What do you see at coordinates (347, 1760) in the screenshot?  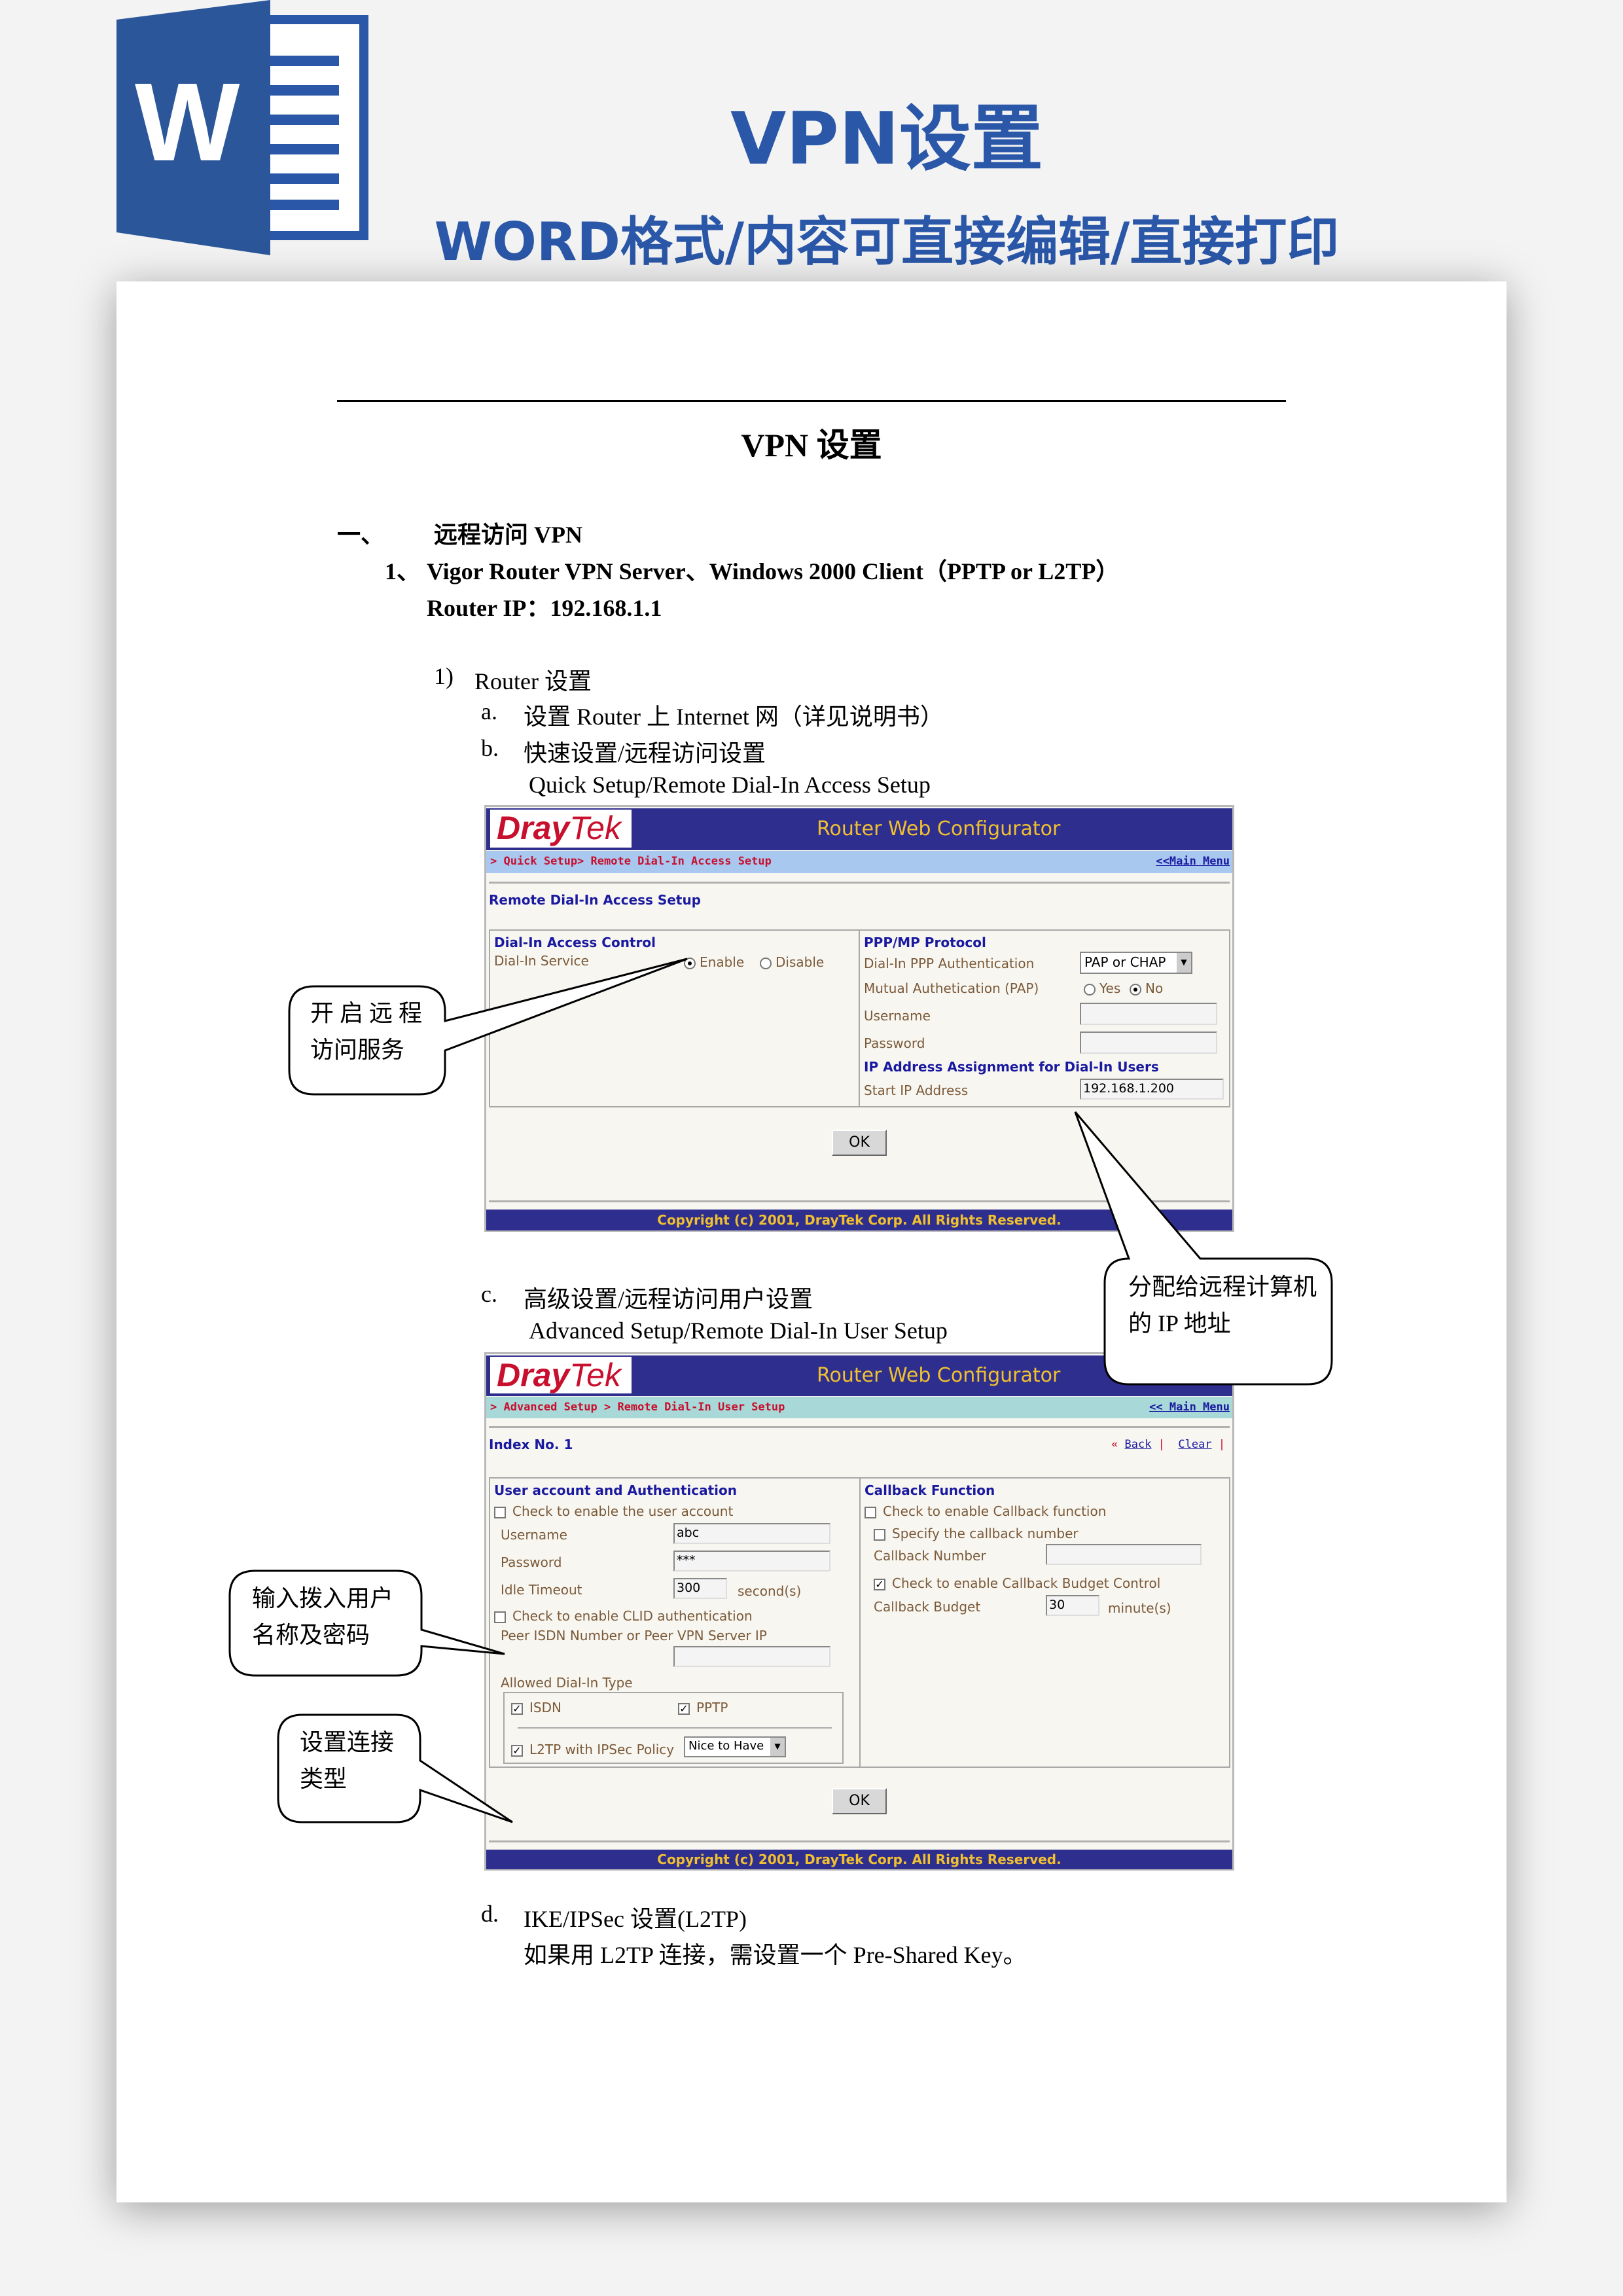 I see `callout-connection-type: 设置连接类型` at bounding box center [347, 1760].